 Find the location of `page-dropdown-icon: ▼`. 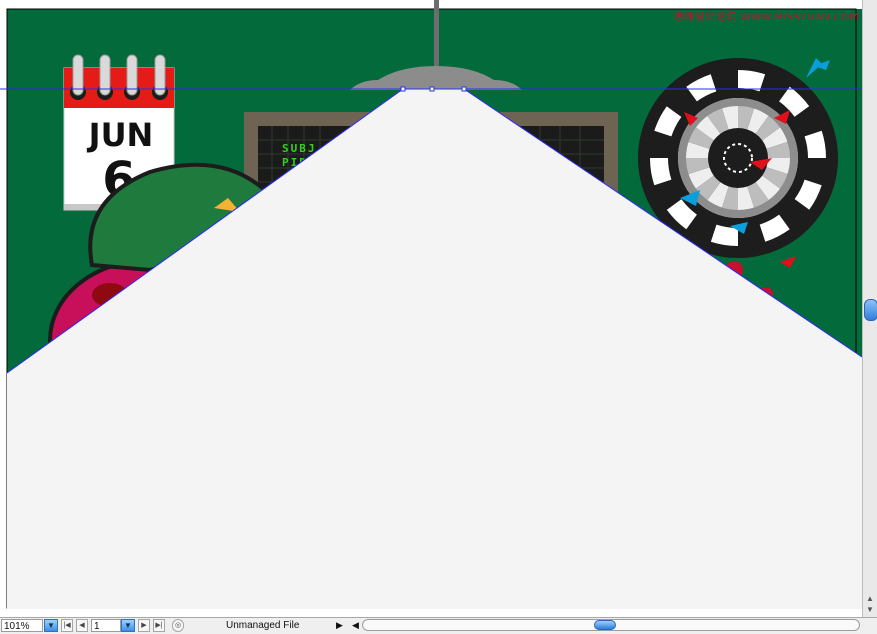

page-dropdown-icon: ▼ is located at coordinates (128, 625).